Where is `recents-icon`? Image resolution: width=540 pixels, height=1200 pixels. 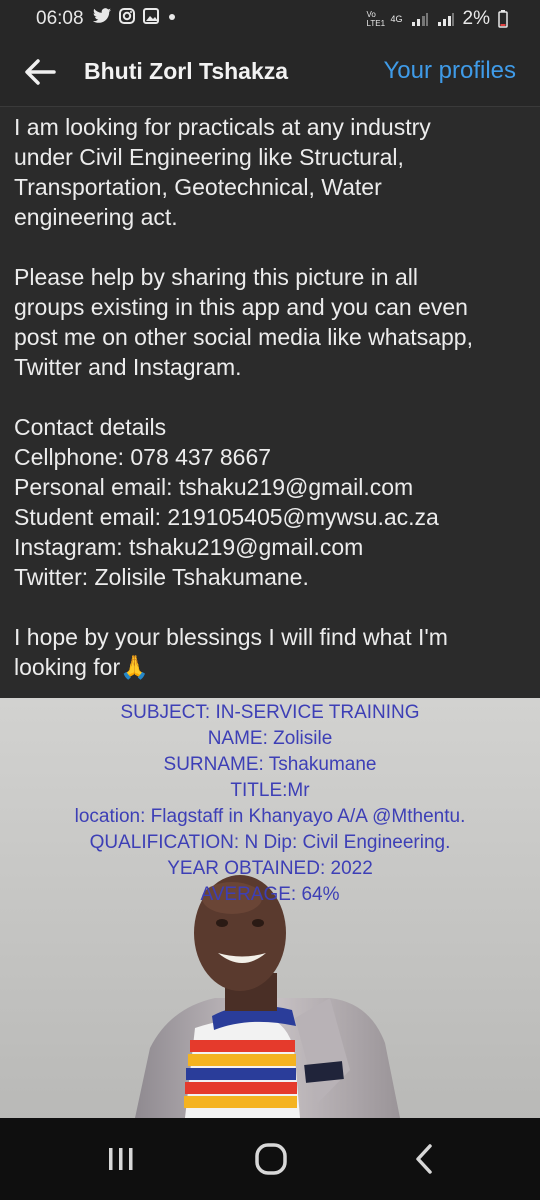 recents-icon is located at coordinates (121, 1159).